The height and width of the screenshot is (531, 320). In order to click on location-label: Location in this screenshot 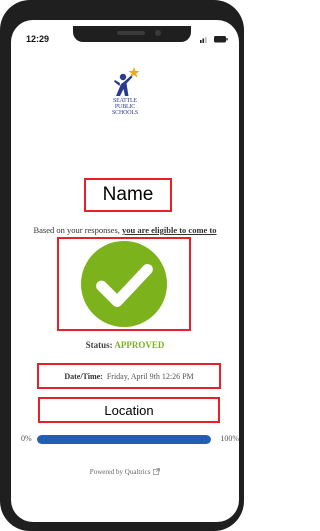, I will do `click(129, 410)`.